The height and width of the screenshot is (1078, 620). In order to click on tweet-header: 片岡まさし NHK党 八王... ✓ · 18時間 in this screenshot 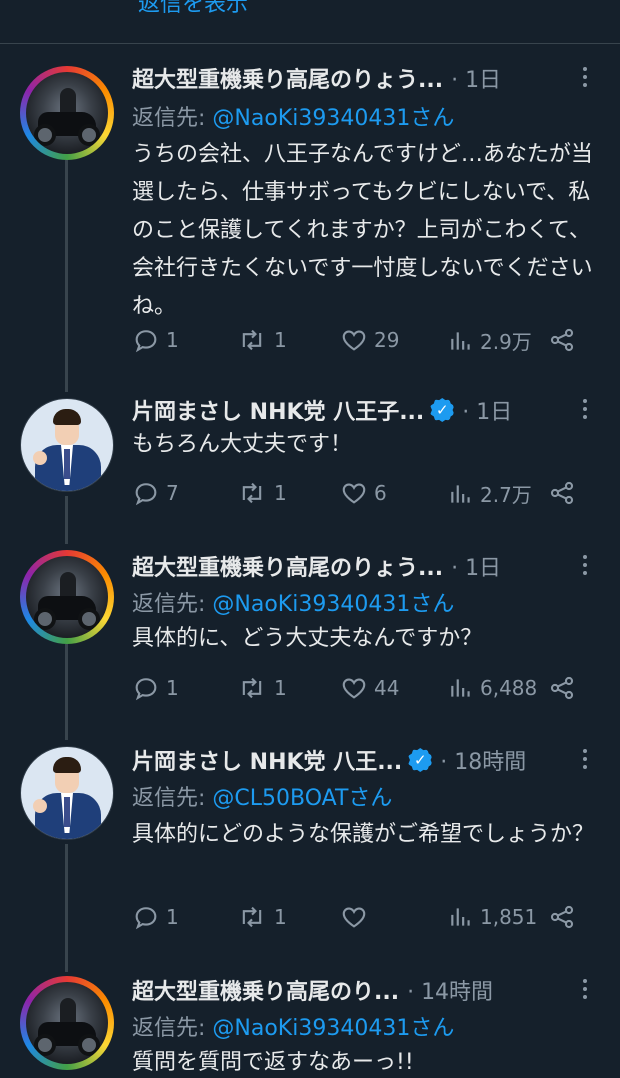, I will do `click(351, 760)`.